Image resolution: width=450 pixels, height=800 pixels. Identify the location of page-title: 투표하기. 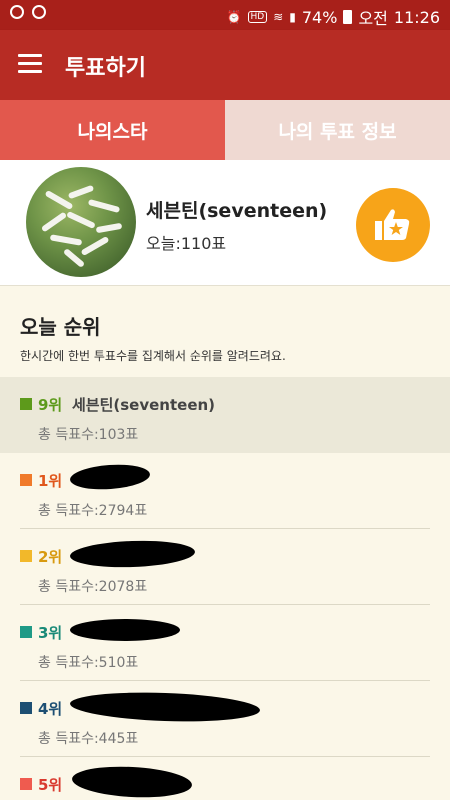
(105, 68).